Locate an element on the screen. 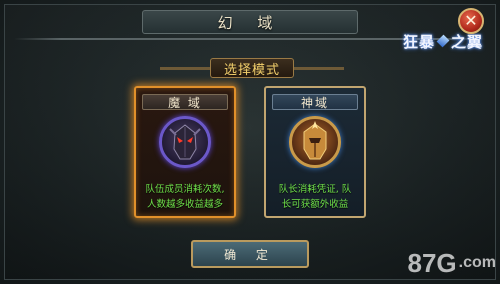  dialog-title: 幻 域 is located at coordinates (250, 22).